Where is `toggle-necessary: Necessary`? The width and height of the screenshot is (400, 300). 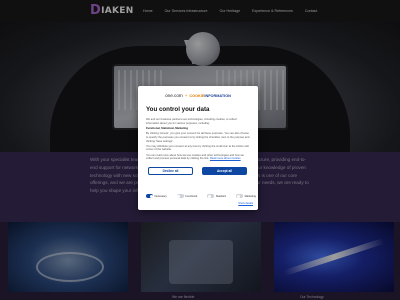 toggle-necessary: Necessary is located at coordinates (156, 196).